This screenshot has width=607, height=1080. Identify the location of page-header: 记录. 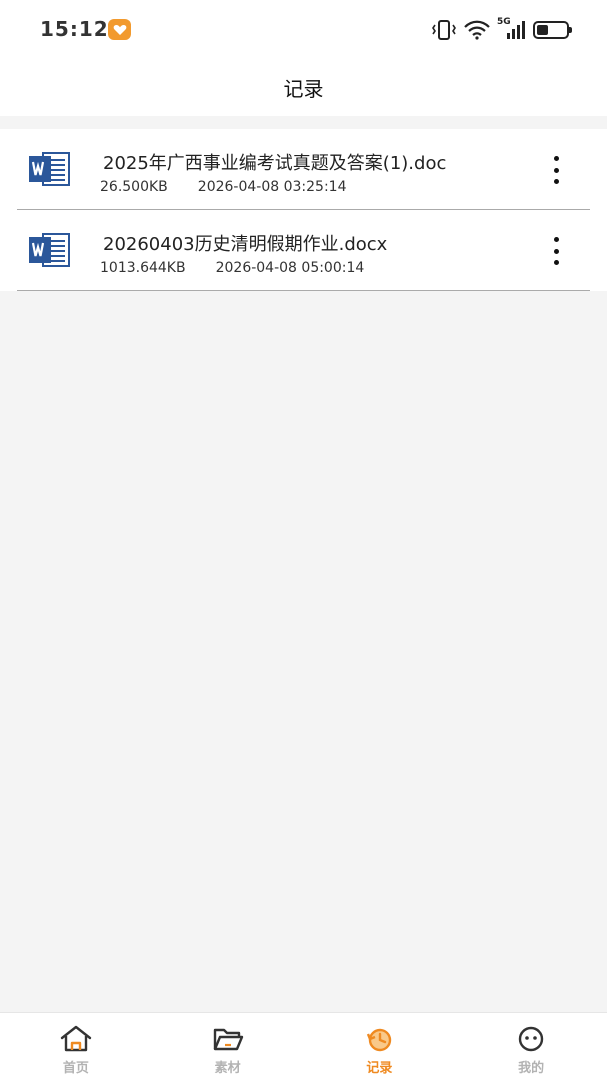
(303, 87).